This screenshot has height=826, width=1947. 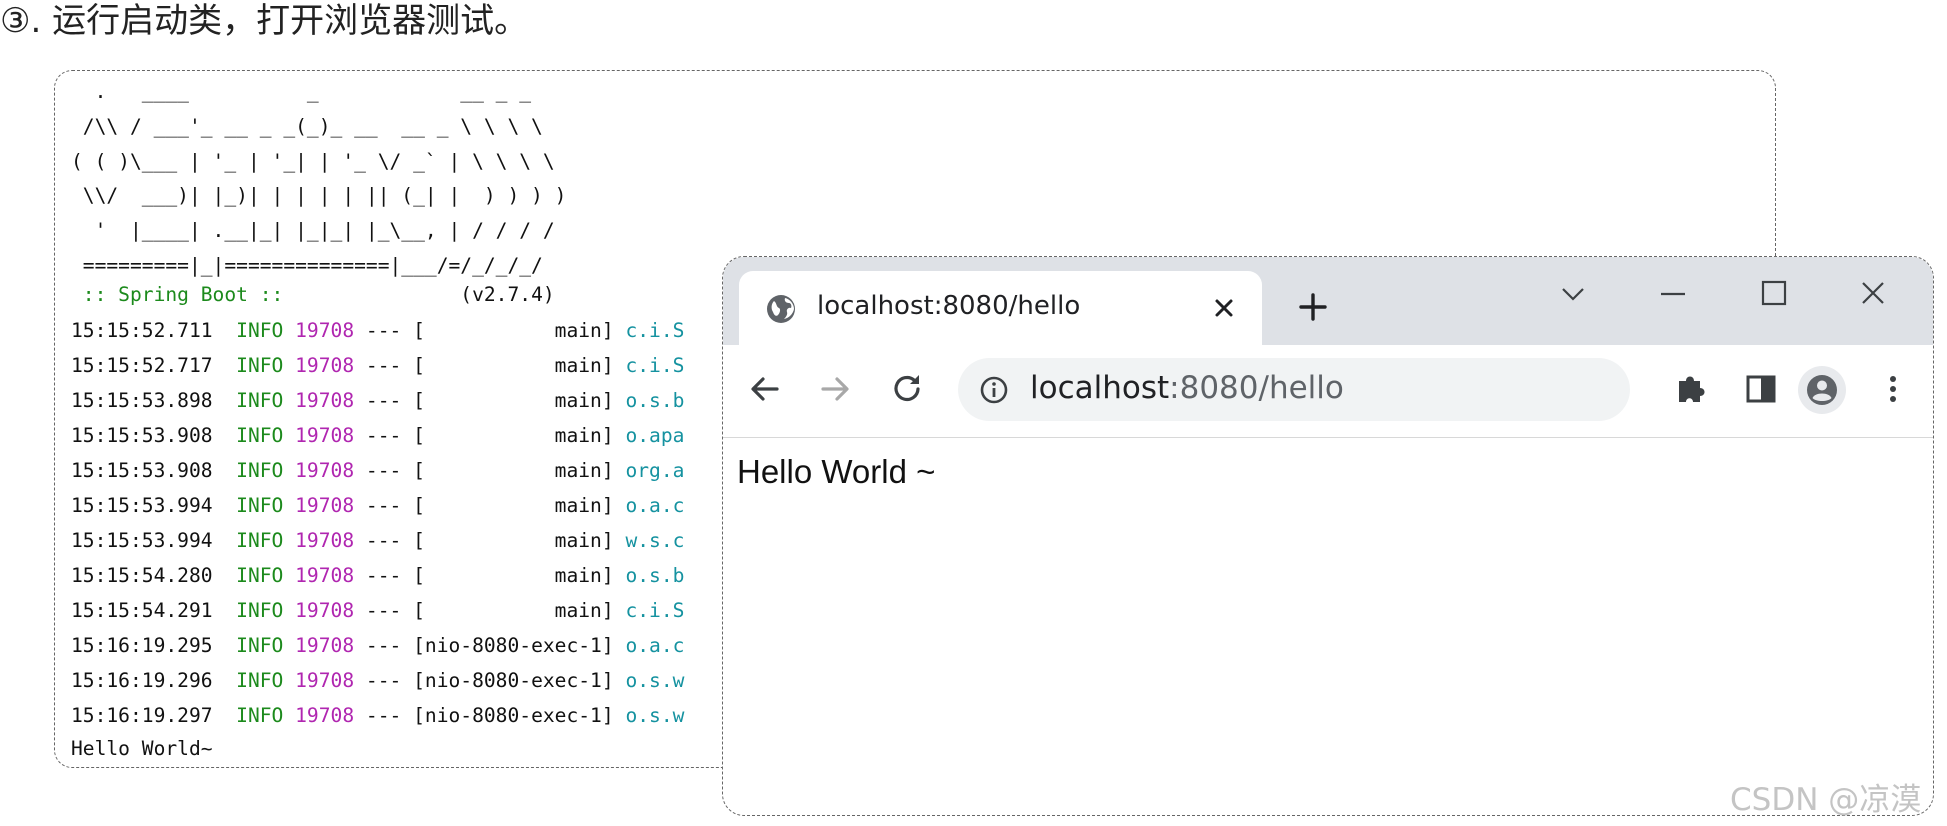 I want to click on browser-tab: localhost:8080/hello, so click(x=1000, y=308).